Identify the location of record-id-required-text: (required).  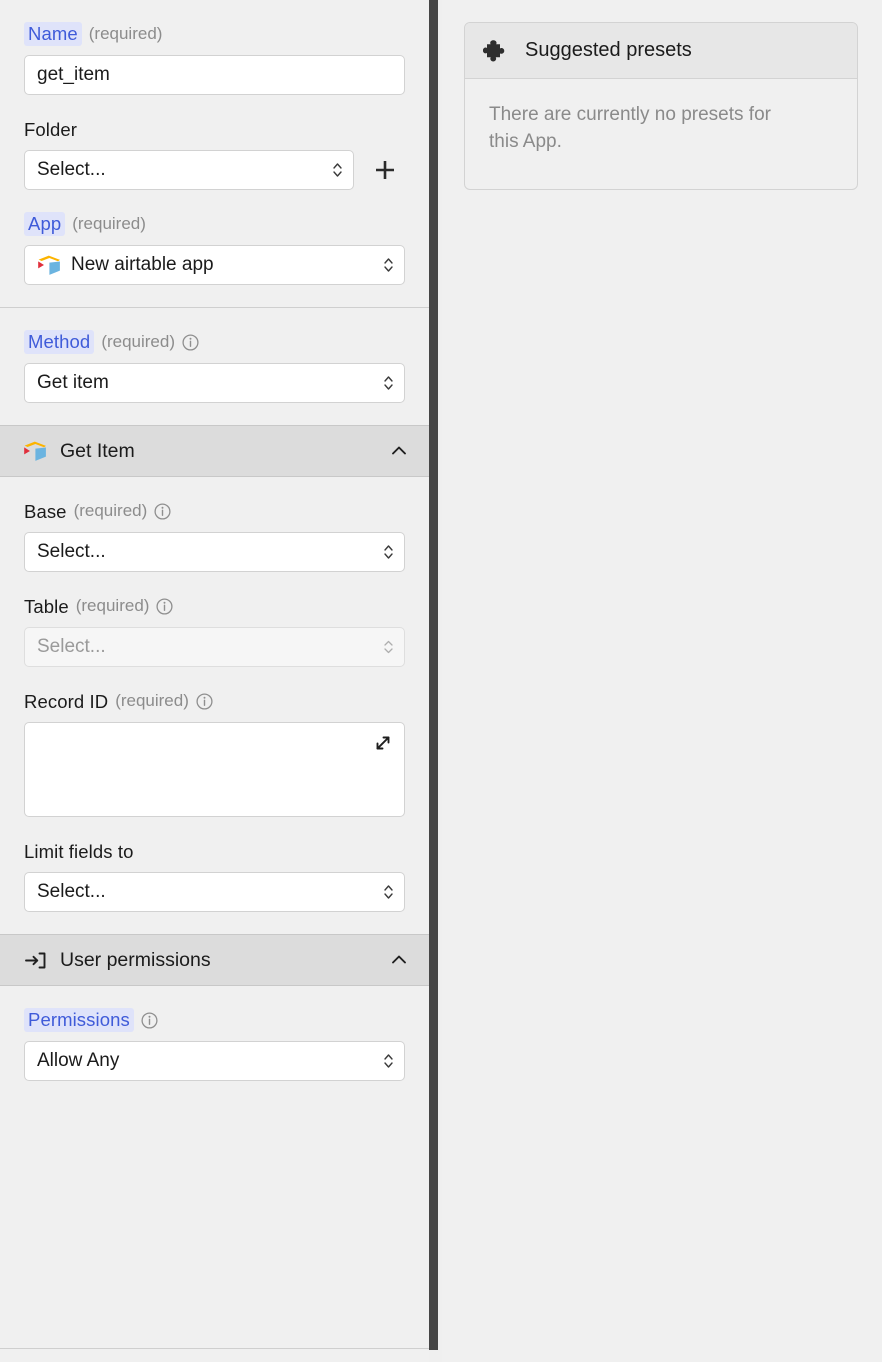
(152, 700).